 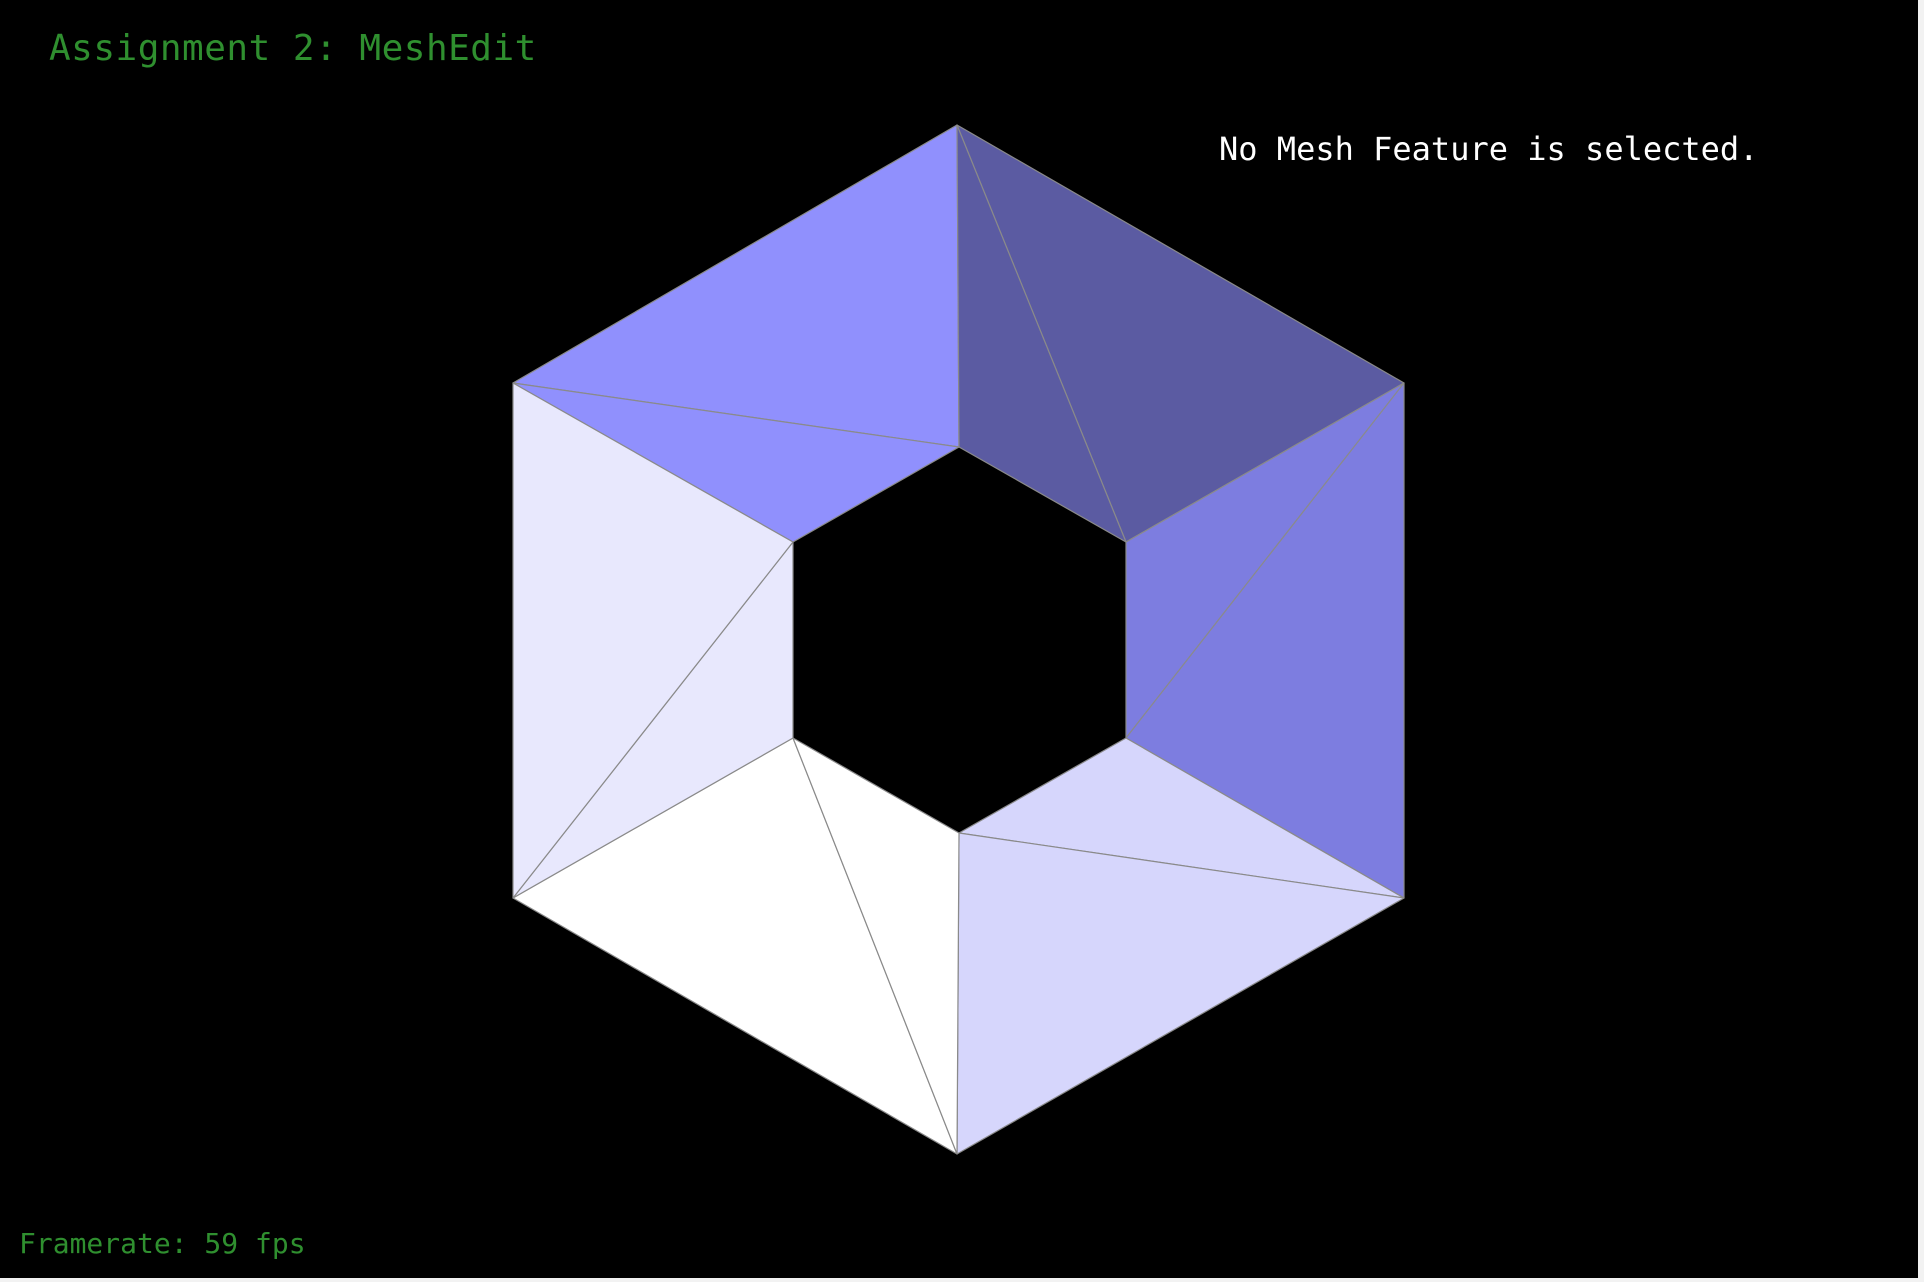 What do you see at coordinates (1489, 149) in the screenshot?
I see `selection-status: No Mesh Feature is selected.` at bounding box center [1489, 149].